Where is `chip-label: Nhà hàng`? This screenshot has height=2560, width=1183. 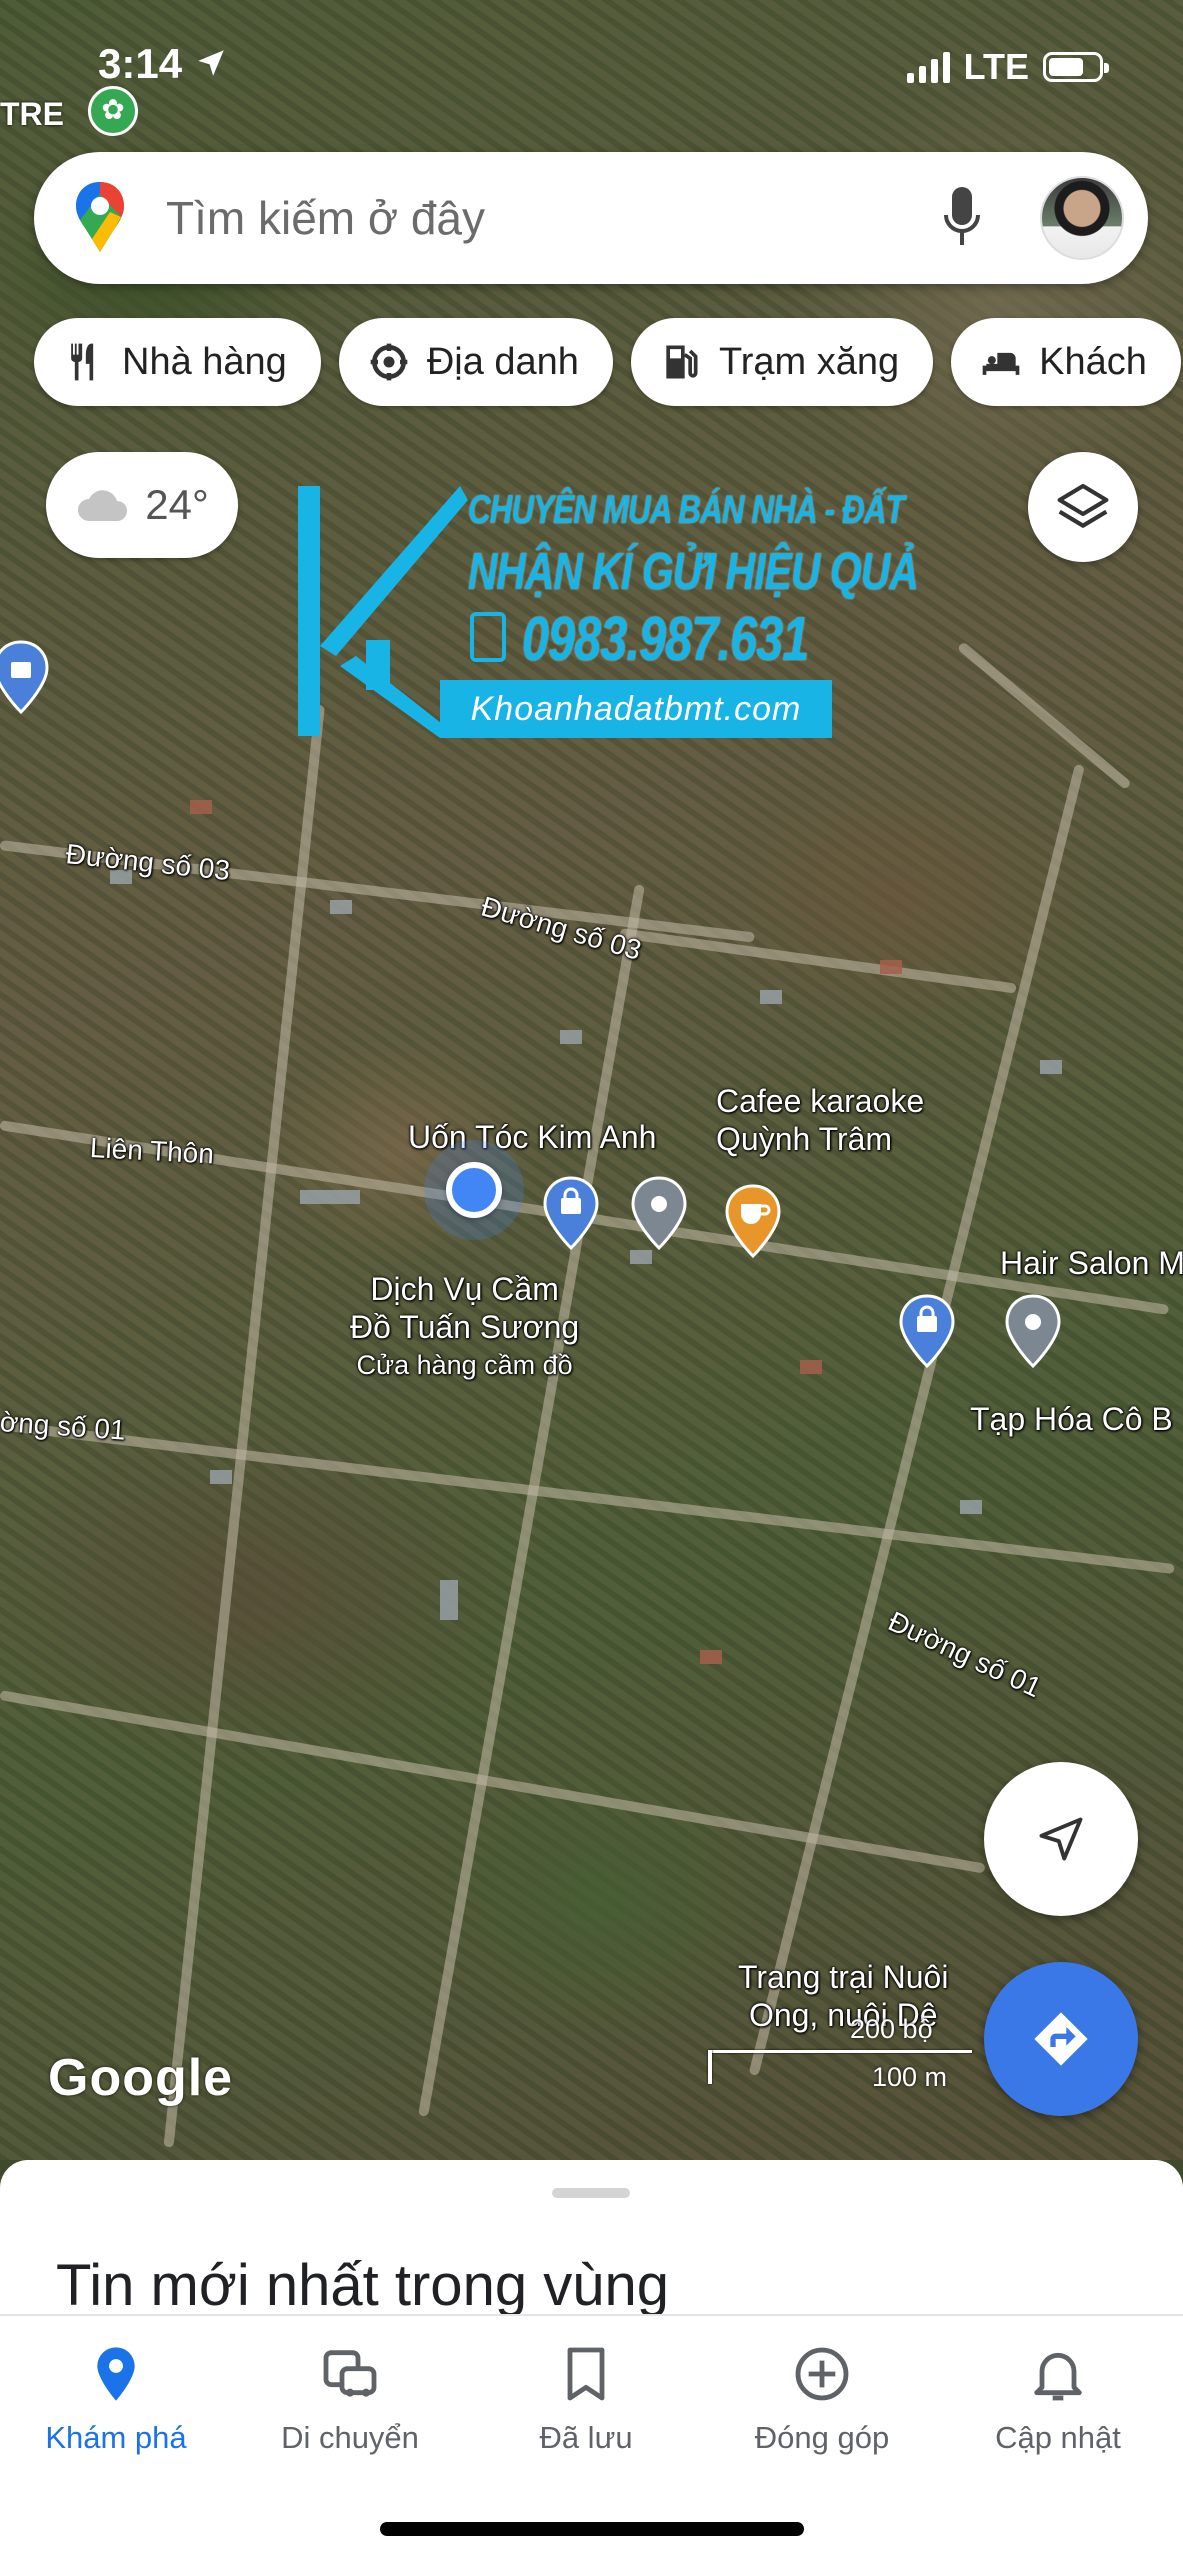 chip-label: Nhà hàng is located at coordinates (204, 361).